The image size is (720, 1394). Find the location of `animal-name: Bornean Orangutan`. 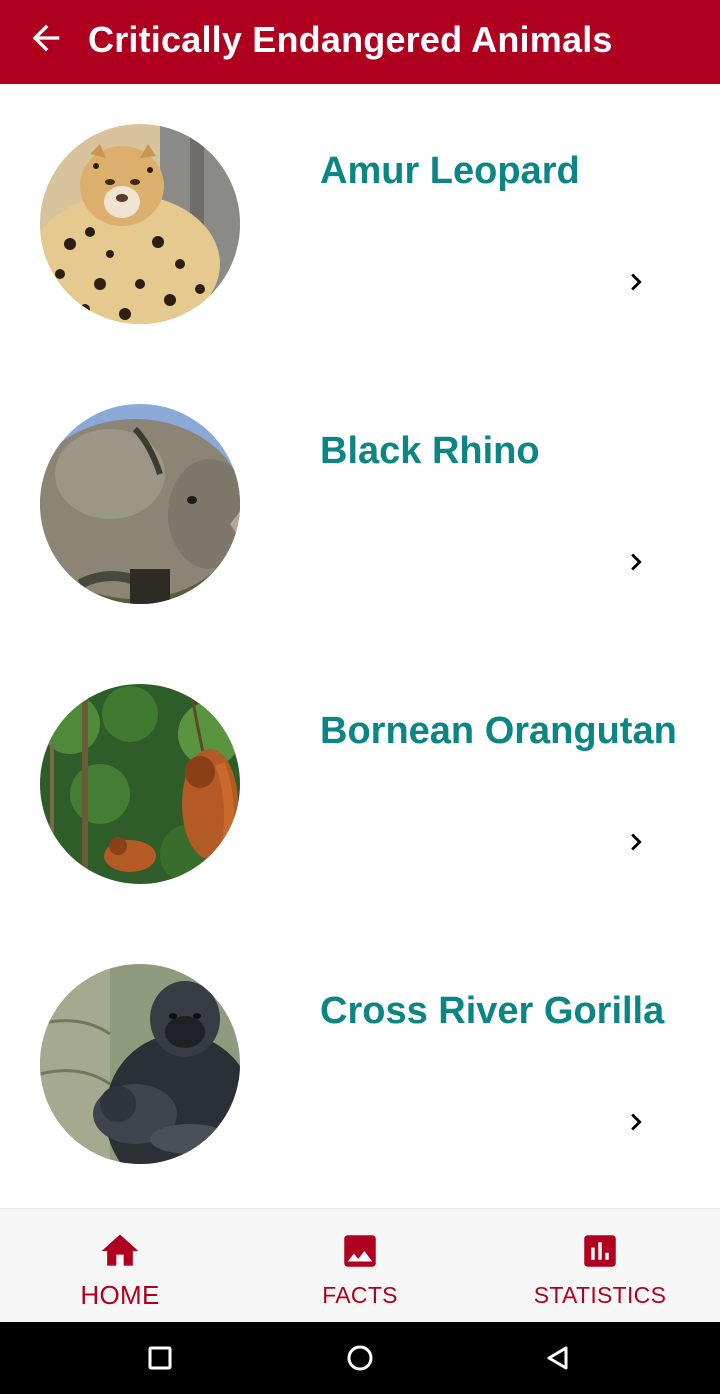

animal-name: Bornean Orangutan is located at coordinates (498, 731).